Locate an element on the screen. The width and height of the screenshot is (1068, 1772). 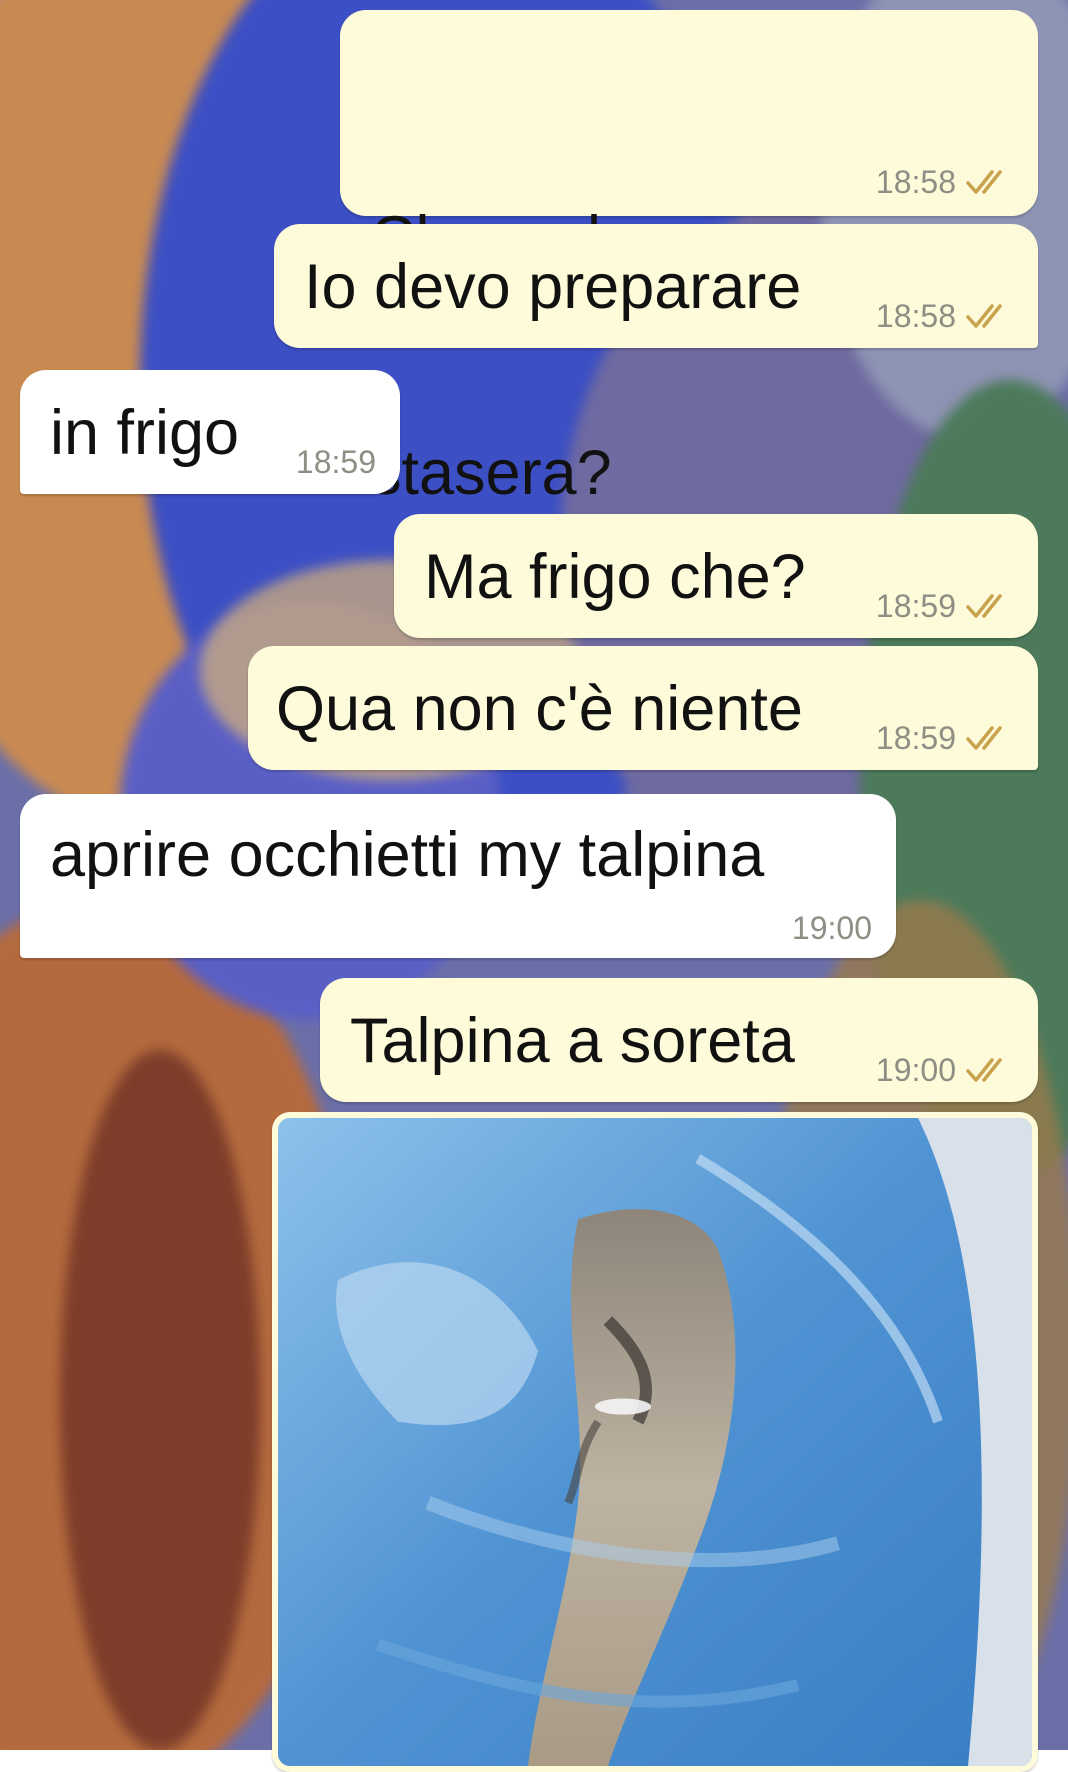
message-bubble-outgoing: Ma frigo che? 18:59 is located at coordinates (716, 576).